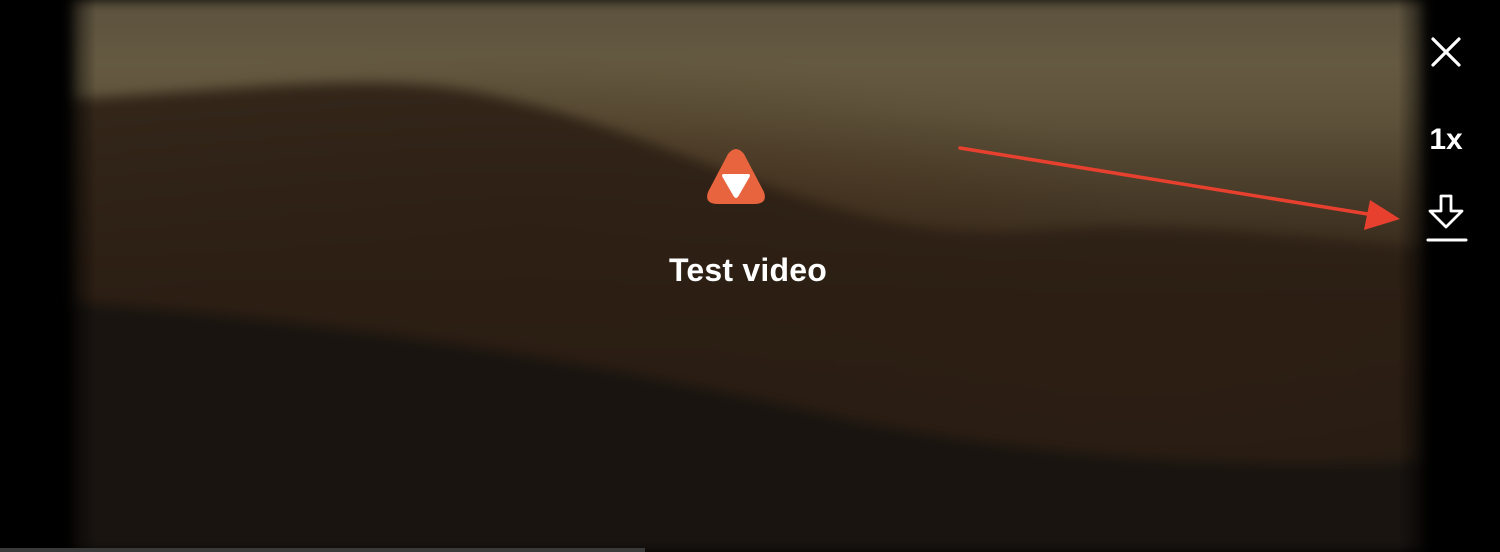 The width and height of the screenshot is (1500, 552). Describe the element at coordinates (748, 270) in the screenshot. I see `video-title: Test video` at that location.